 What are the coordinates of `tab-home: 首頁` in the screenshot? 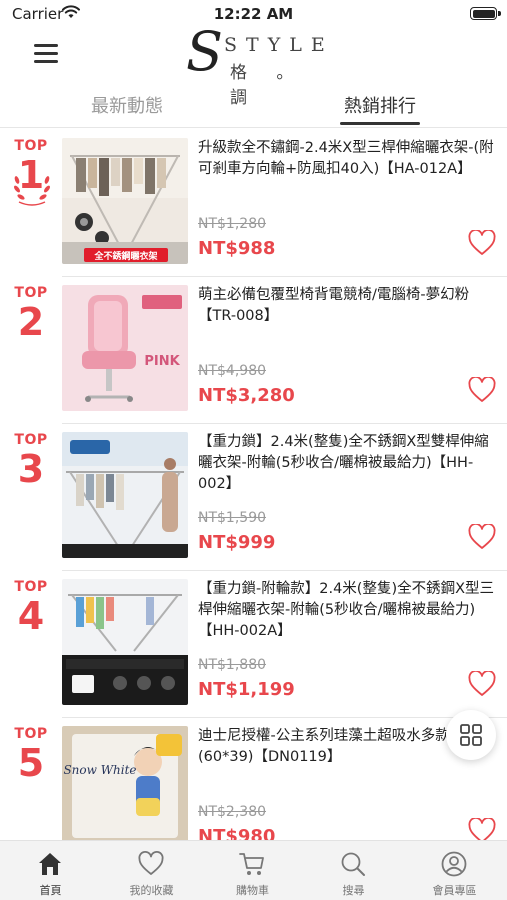 It's located at (50, 870).